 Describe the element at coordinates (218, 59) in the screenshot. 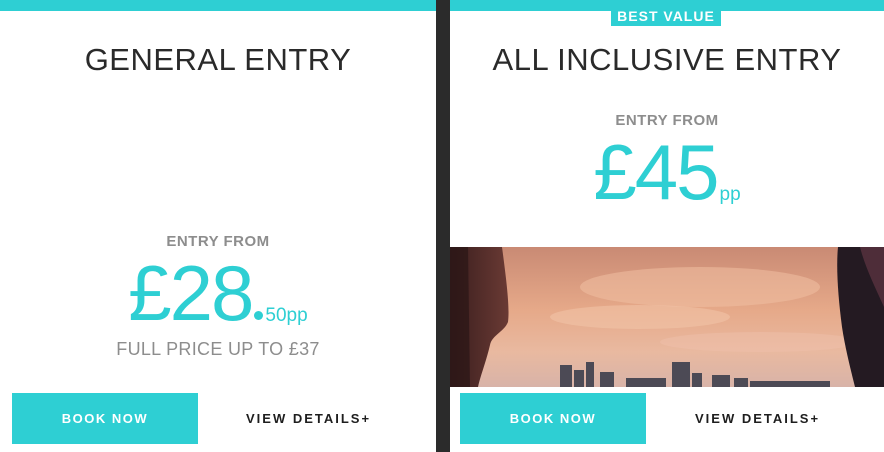

I see `card-title: GENERAL ENTRY` at that location.